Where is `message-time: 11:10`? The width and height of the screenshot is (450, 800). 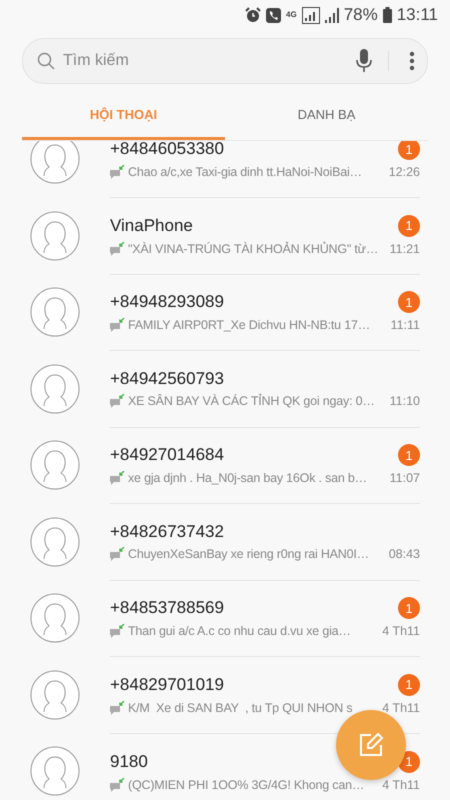 message-time: 11:10 is located at coordinates (405, 401).